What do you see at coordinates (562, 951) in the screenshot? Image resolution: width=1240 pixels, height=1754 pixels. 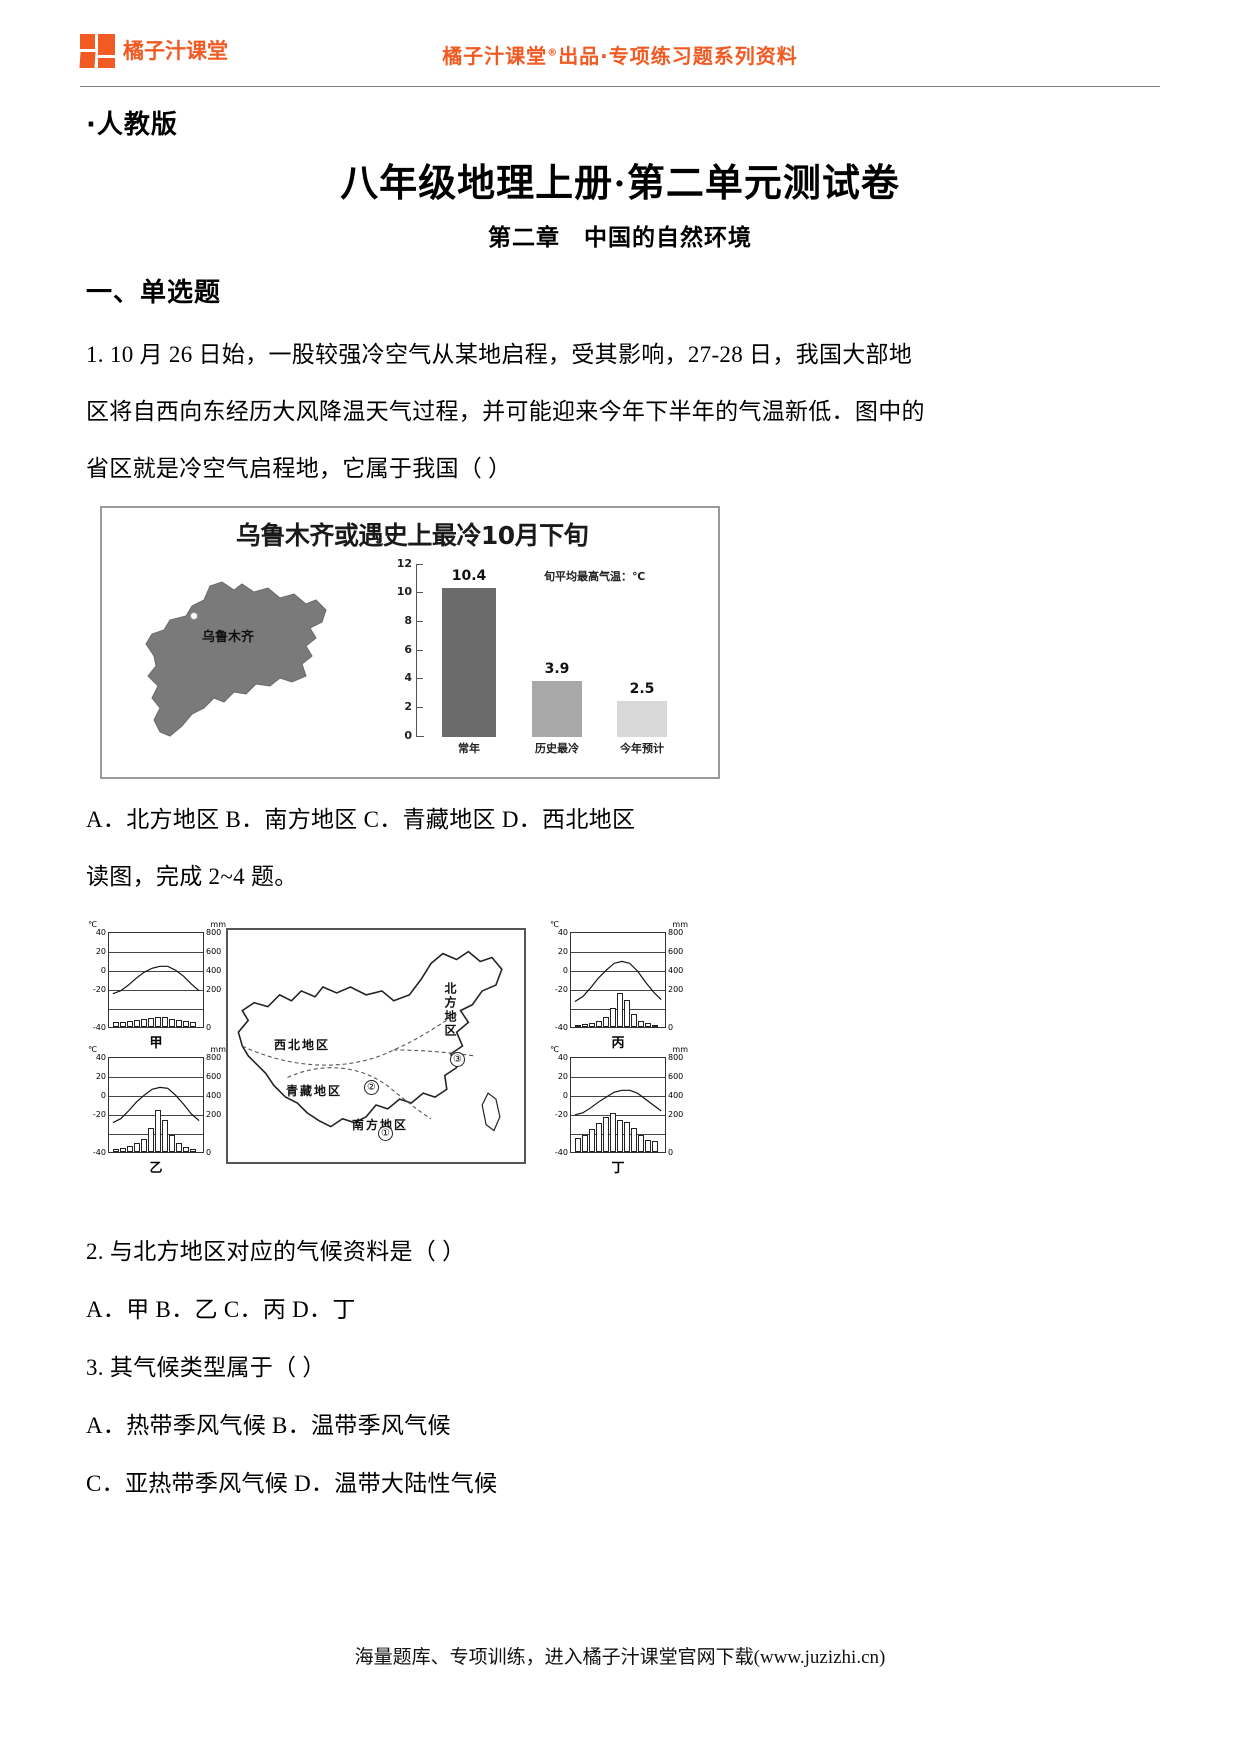 I see `temp-tick-20-bing: 20` at bounding box center [562, 951].